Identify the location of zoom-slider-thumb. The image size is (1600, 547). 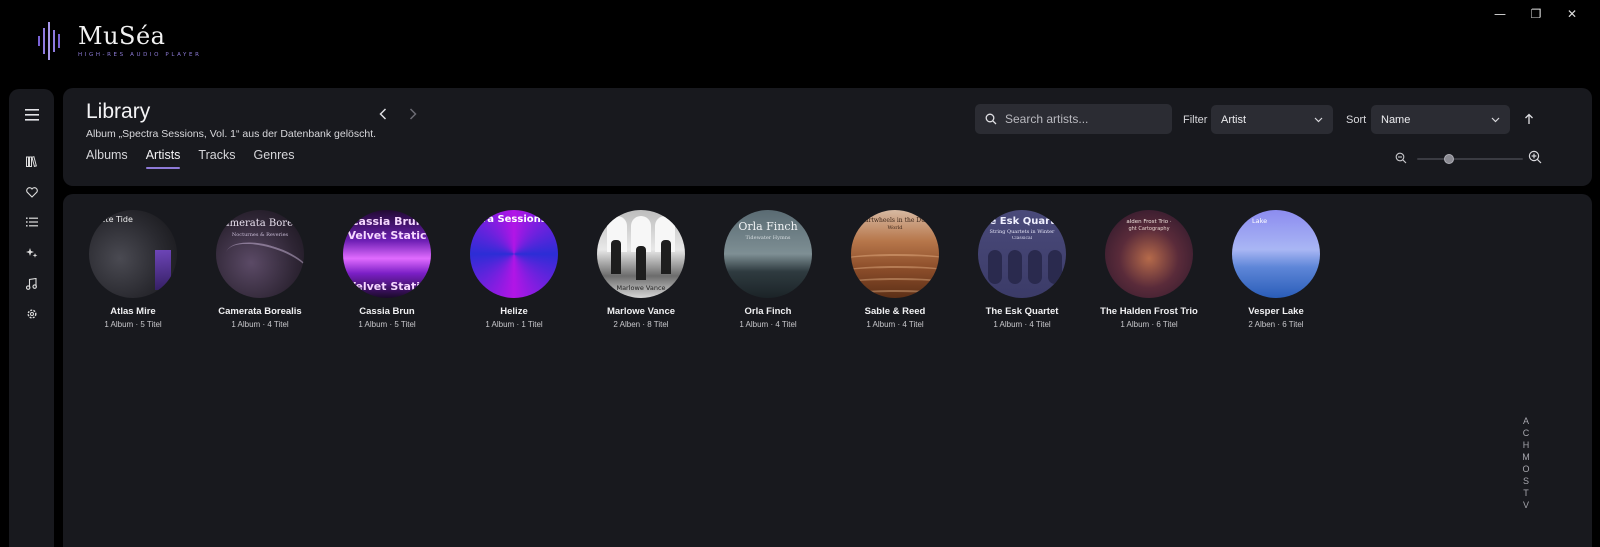
(1448, 159).